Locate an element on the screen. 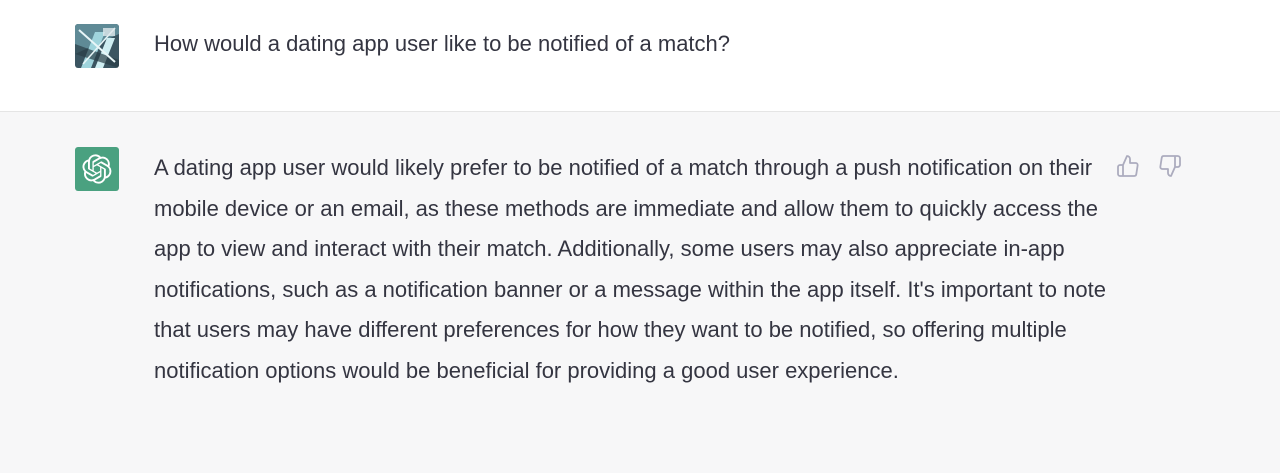 This screenshot has width=1280, height=473. user-avatar-image is located at coordinates (97, 46).